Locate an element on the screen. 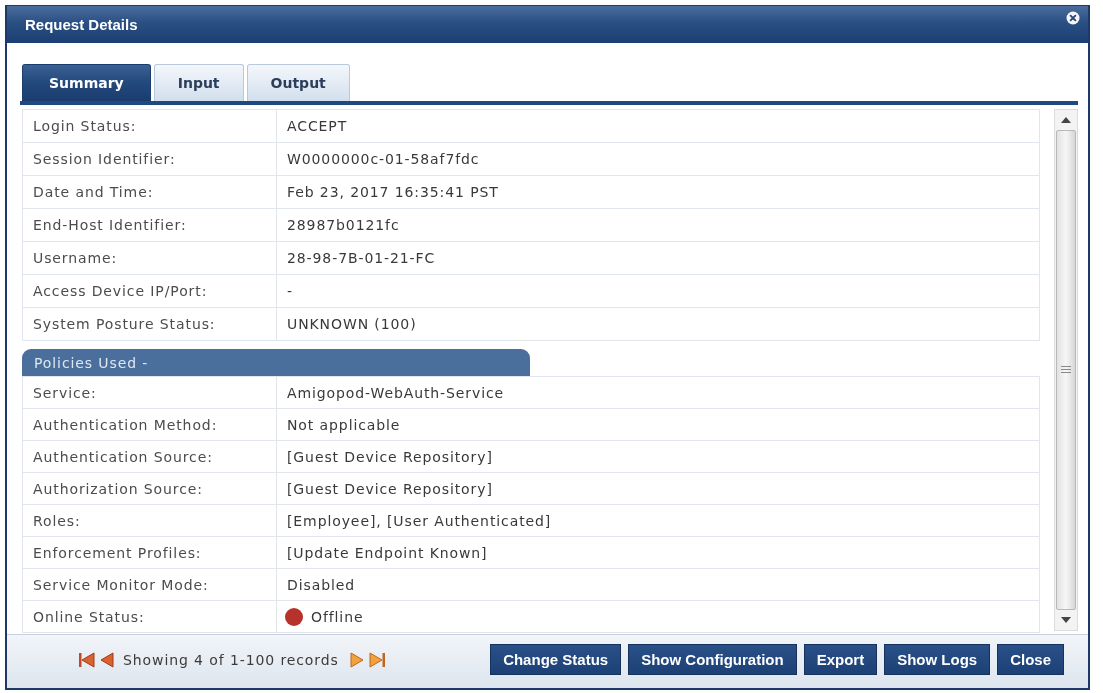 This screenshot has height=693, width=1103. close-icon is located at coordinates (1073, 17).